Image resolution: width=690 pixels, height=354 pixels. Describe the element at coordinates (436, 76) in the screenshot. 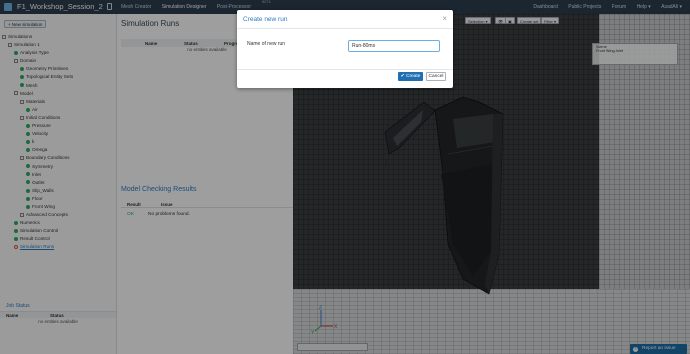

I see `cancel-button: Cancel` at that location.